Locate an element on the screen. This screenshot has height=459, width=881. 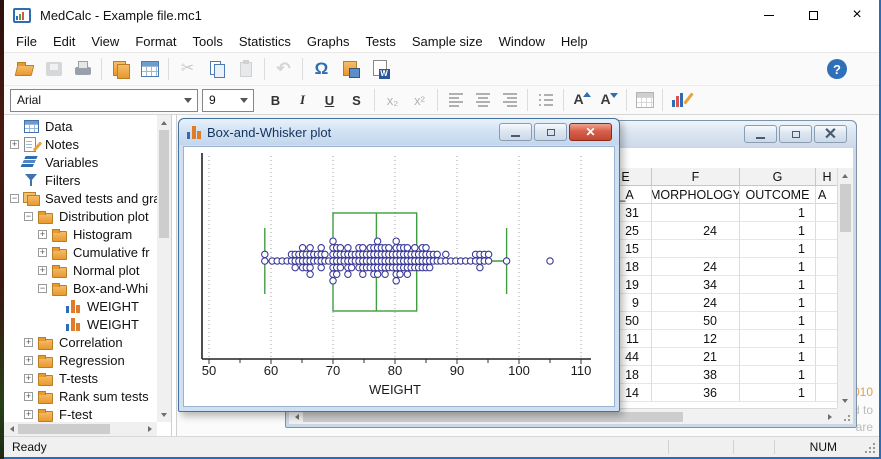
tree-horizontal-scrollbar is located at coordinates (80, 429).